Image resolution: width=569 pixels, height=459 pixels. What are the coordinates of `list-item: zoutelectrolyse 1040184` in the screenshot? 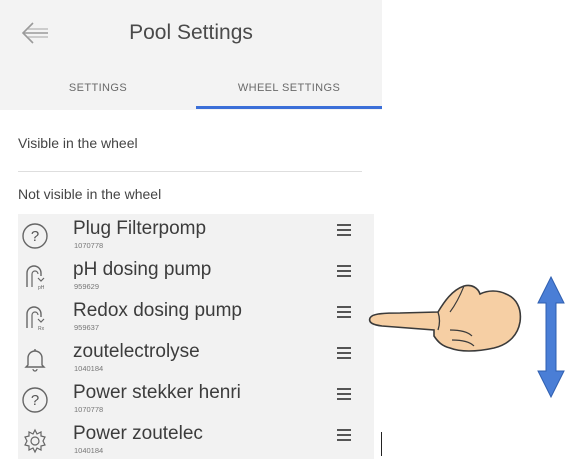 It's located at (196, 357).